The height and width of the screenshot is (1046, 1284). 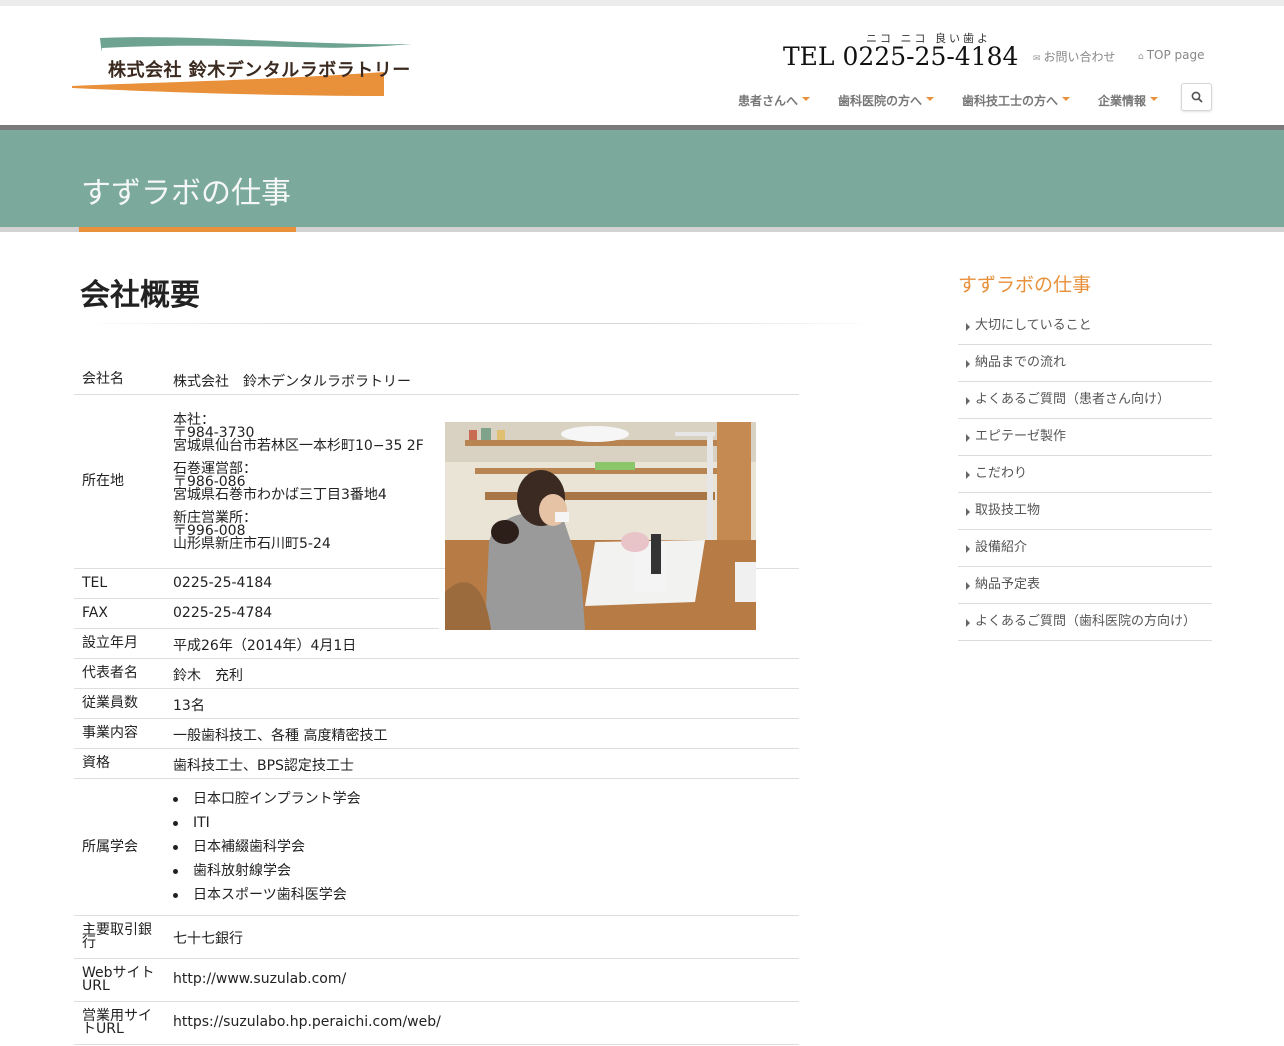 What do you see at coordinates (223, 583) in the screenshot?
I see `row-value: 0225-25-4184` at bounding box center [223, 583].